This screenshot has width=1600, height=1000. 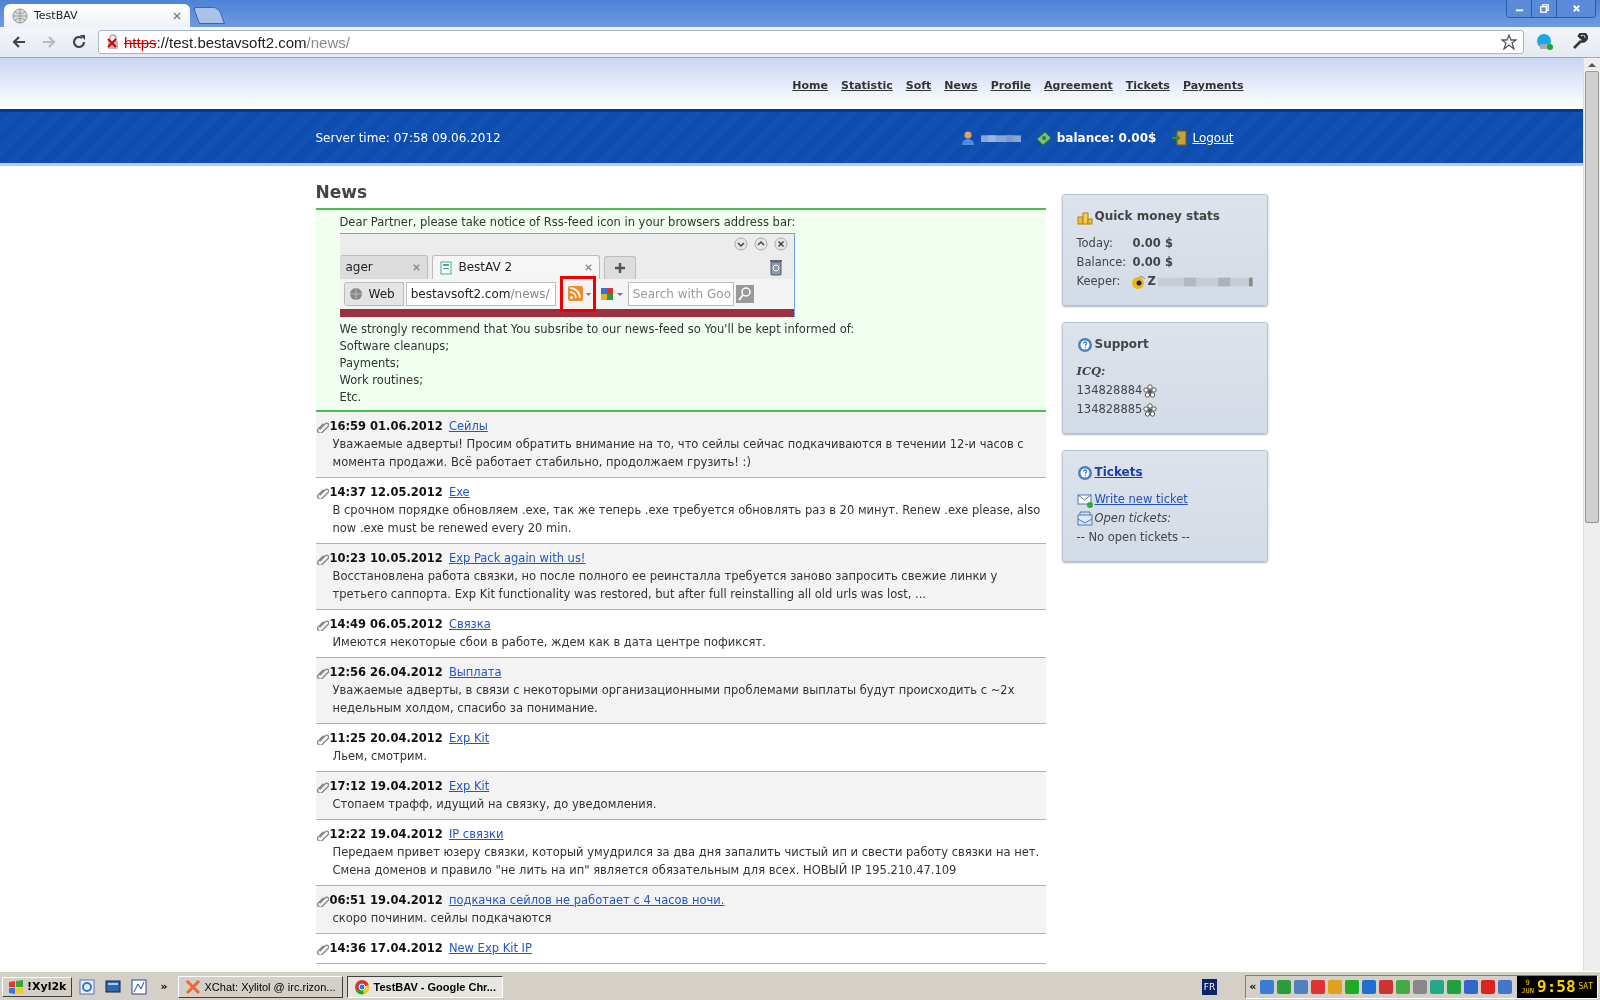 I want to click on news-title-link: подкачка сейлов не работает с 4 часов ночи., so click(x=586, y=900).